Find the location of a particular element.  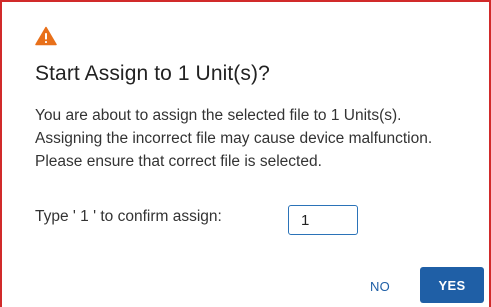

confirm-label: Type ' 1 ' to confirm assign: is located at coordinates (128, 216).